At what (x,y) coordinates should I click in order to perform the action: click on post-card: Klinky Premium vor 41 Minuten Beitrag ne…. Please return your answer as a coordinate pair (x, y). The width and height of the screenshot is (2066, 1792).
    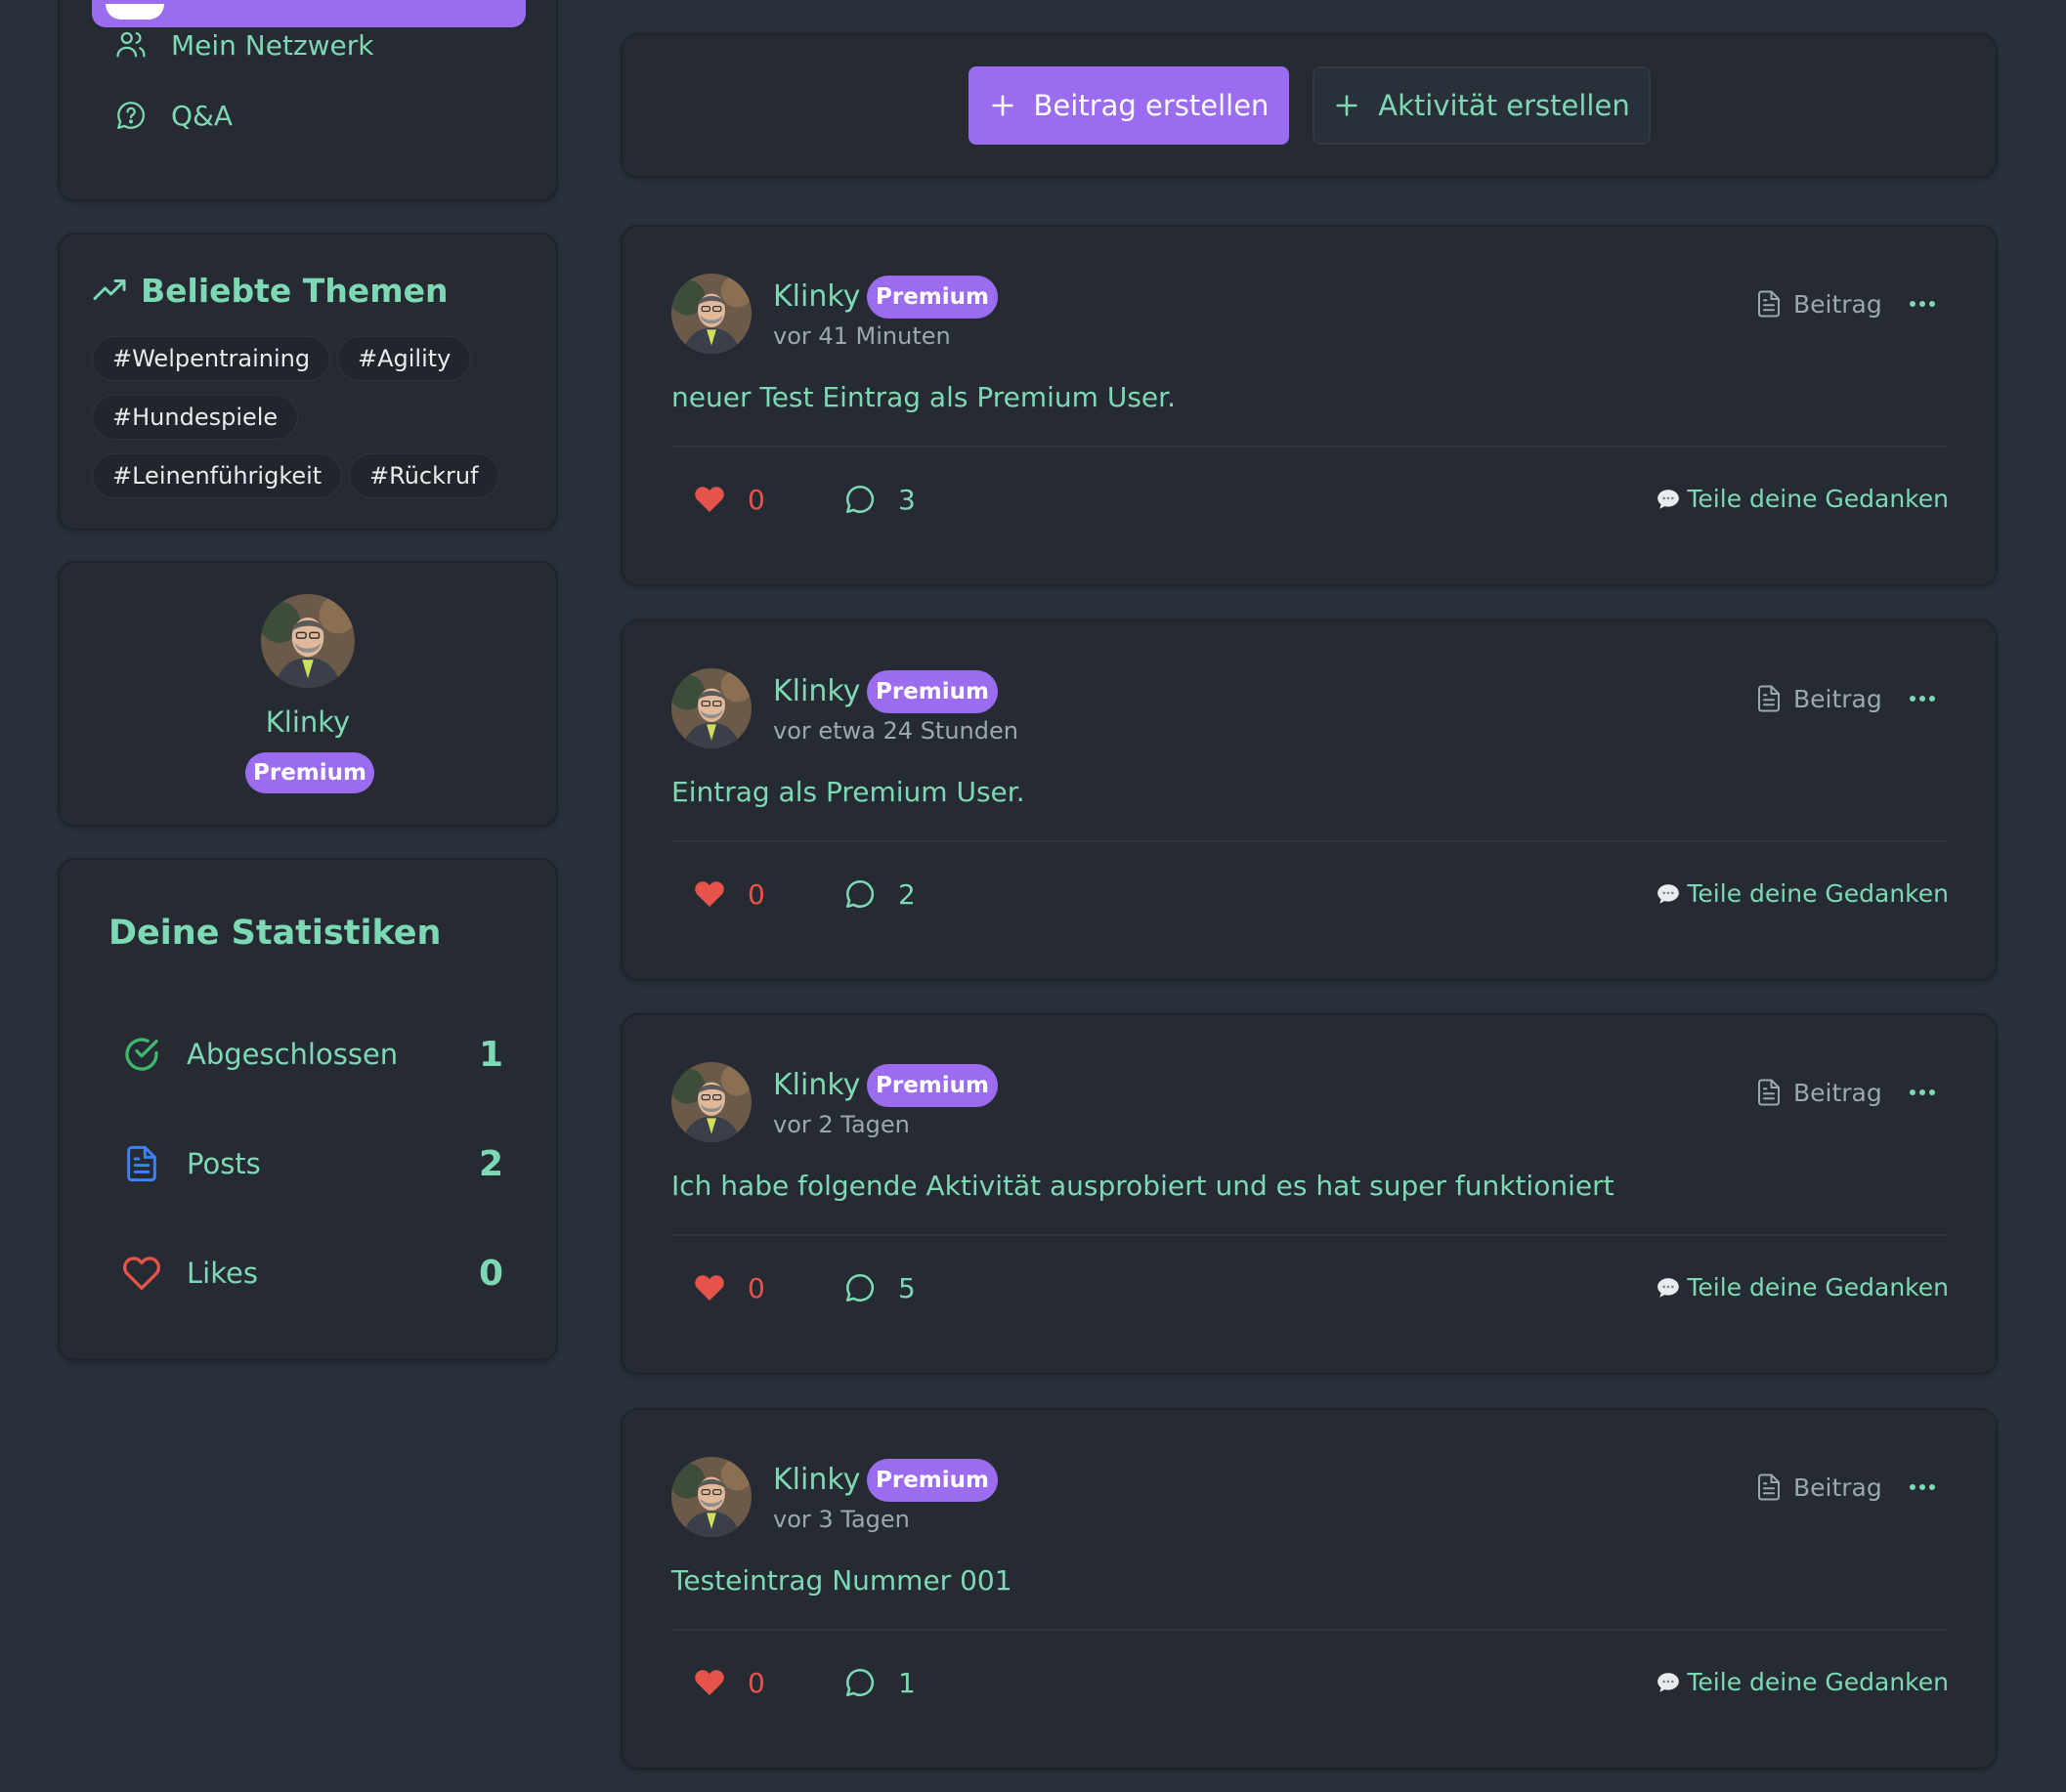
    Looking at the image, I should click on (1309, 405).